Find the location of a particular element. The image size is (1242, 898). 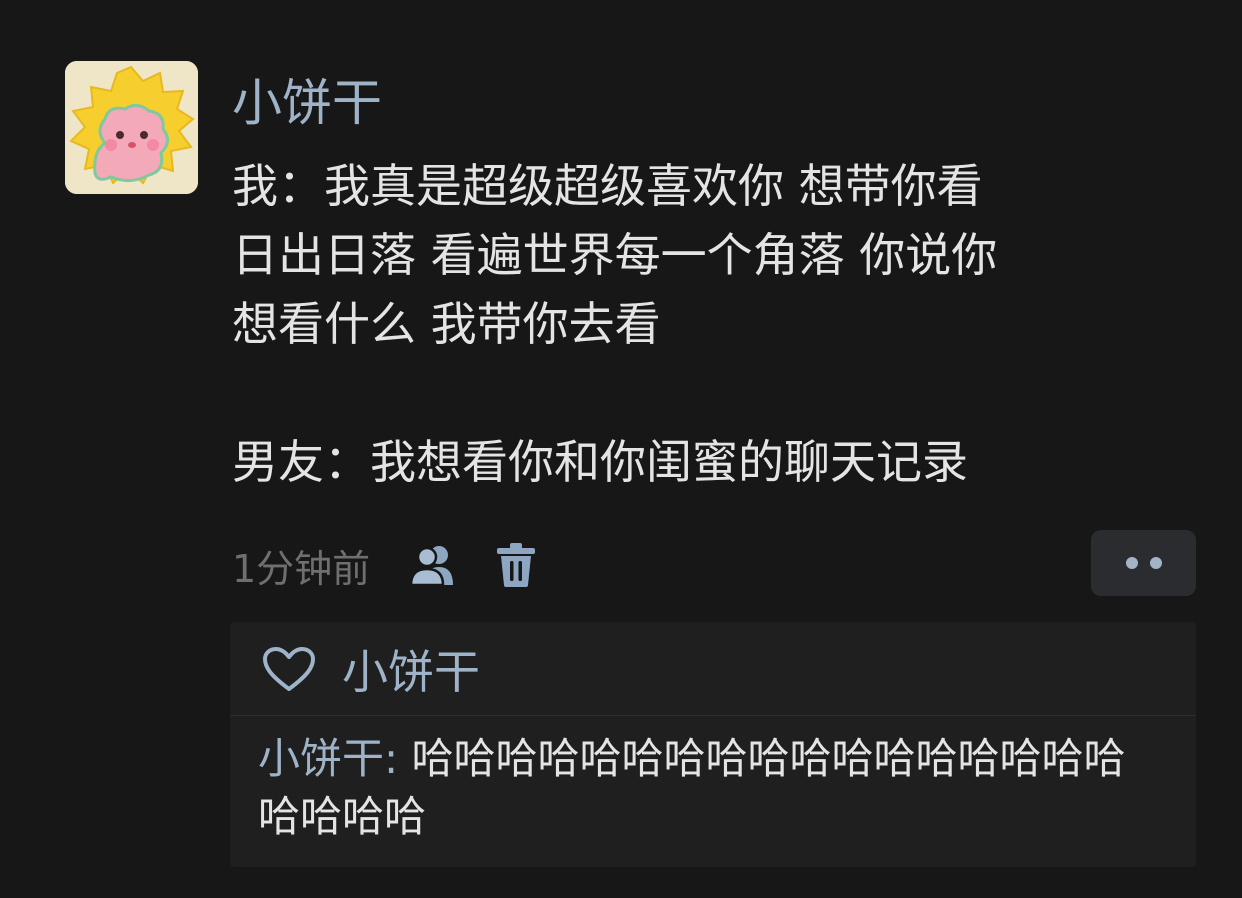

trash-icon is located at coordinates (516, 565).